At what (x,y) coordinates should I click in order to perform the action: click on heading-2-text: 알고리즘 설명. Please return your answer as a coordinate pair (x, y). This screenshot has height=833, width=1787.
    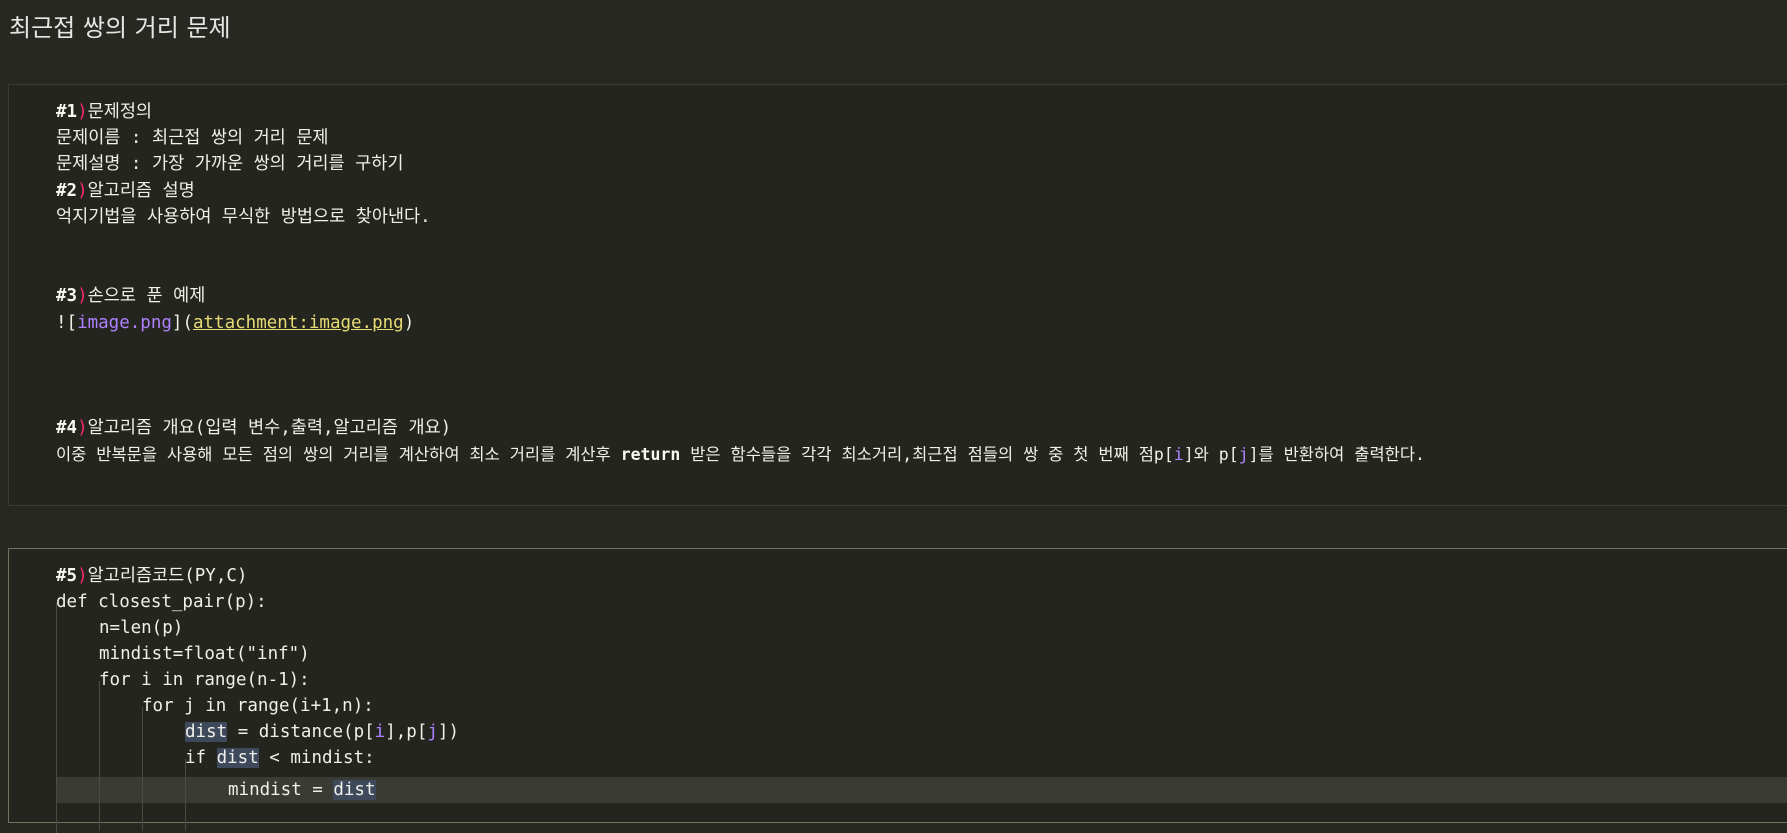
    Looking at the image, I should click on (141, 191).